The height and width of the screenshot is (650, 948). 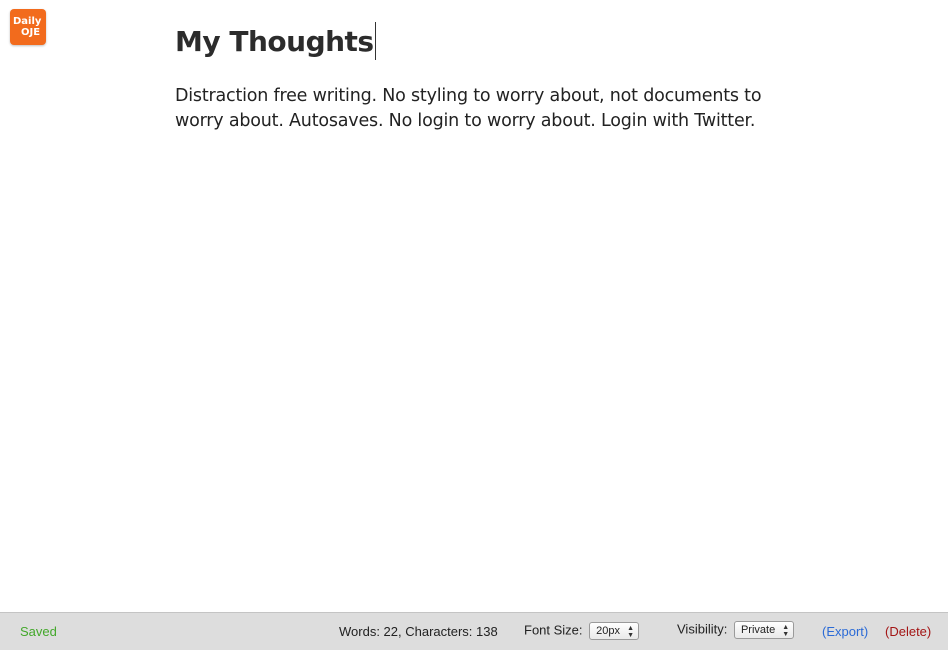 I want to click on font-size-control: Font Size: 20px ▲ ▼, so click(x=582, y=631).